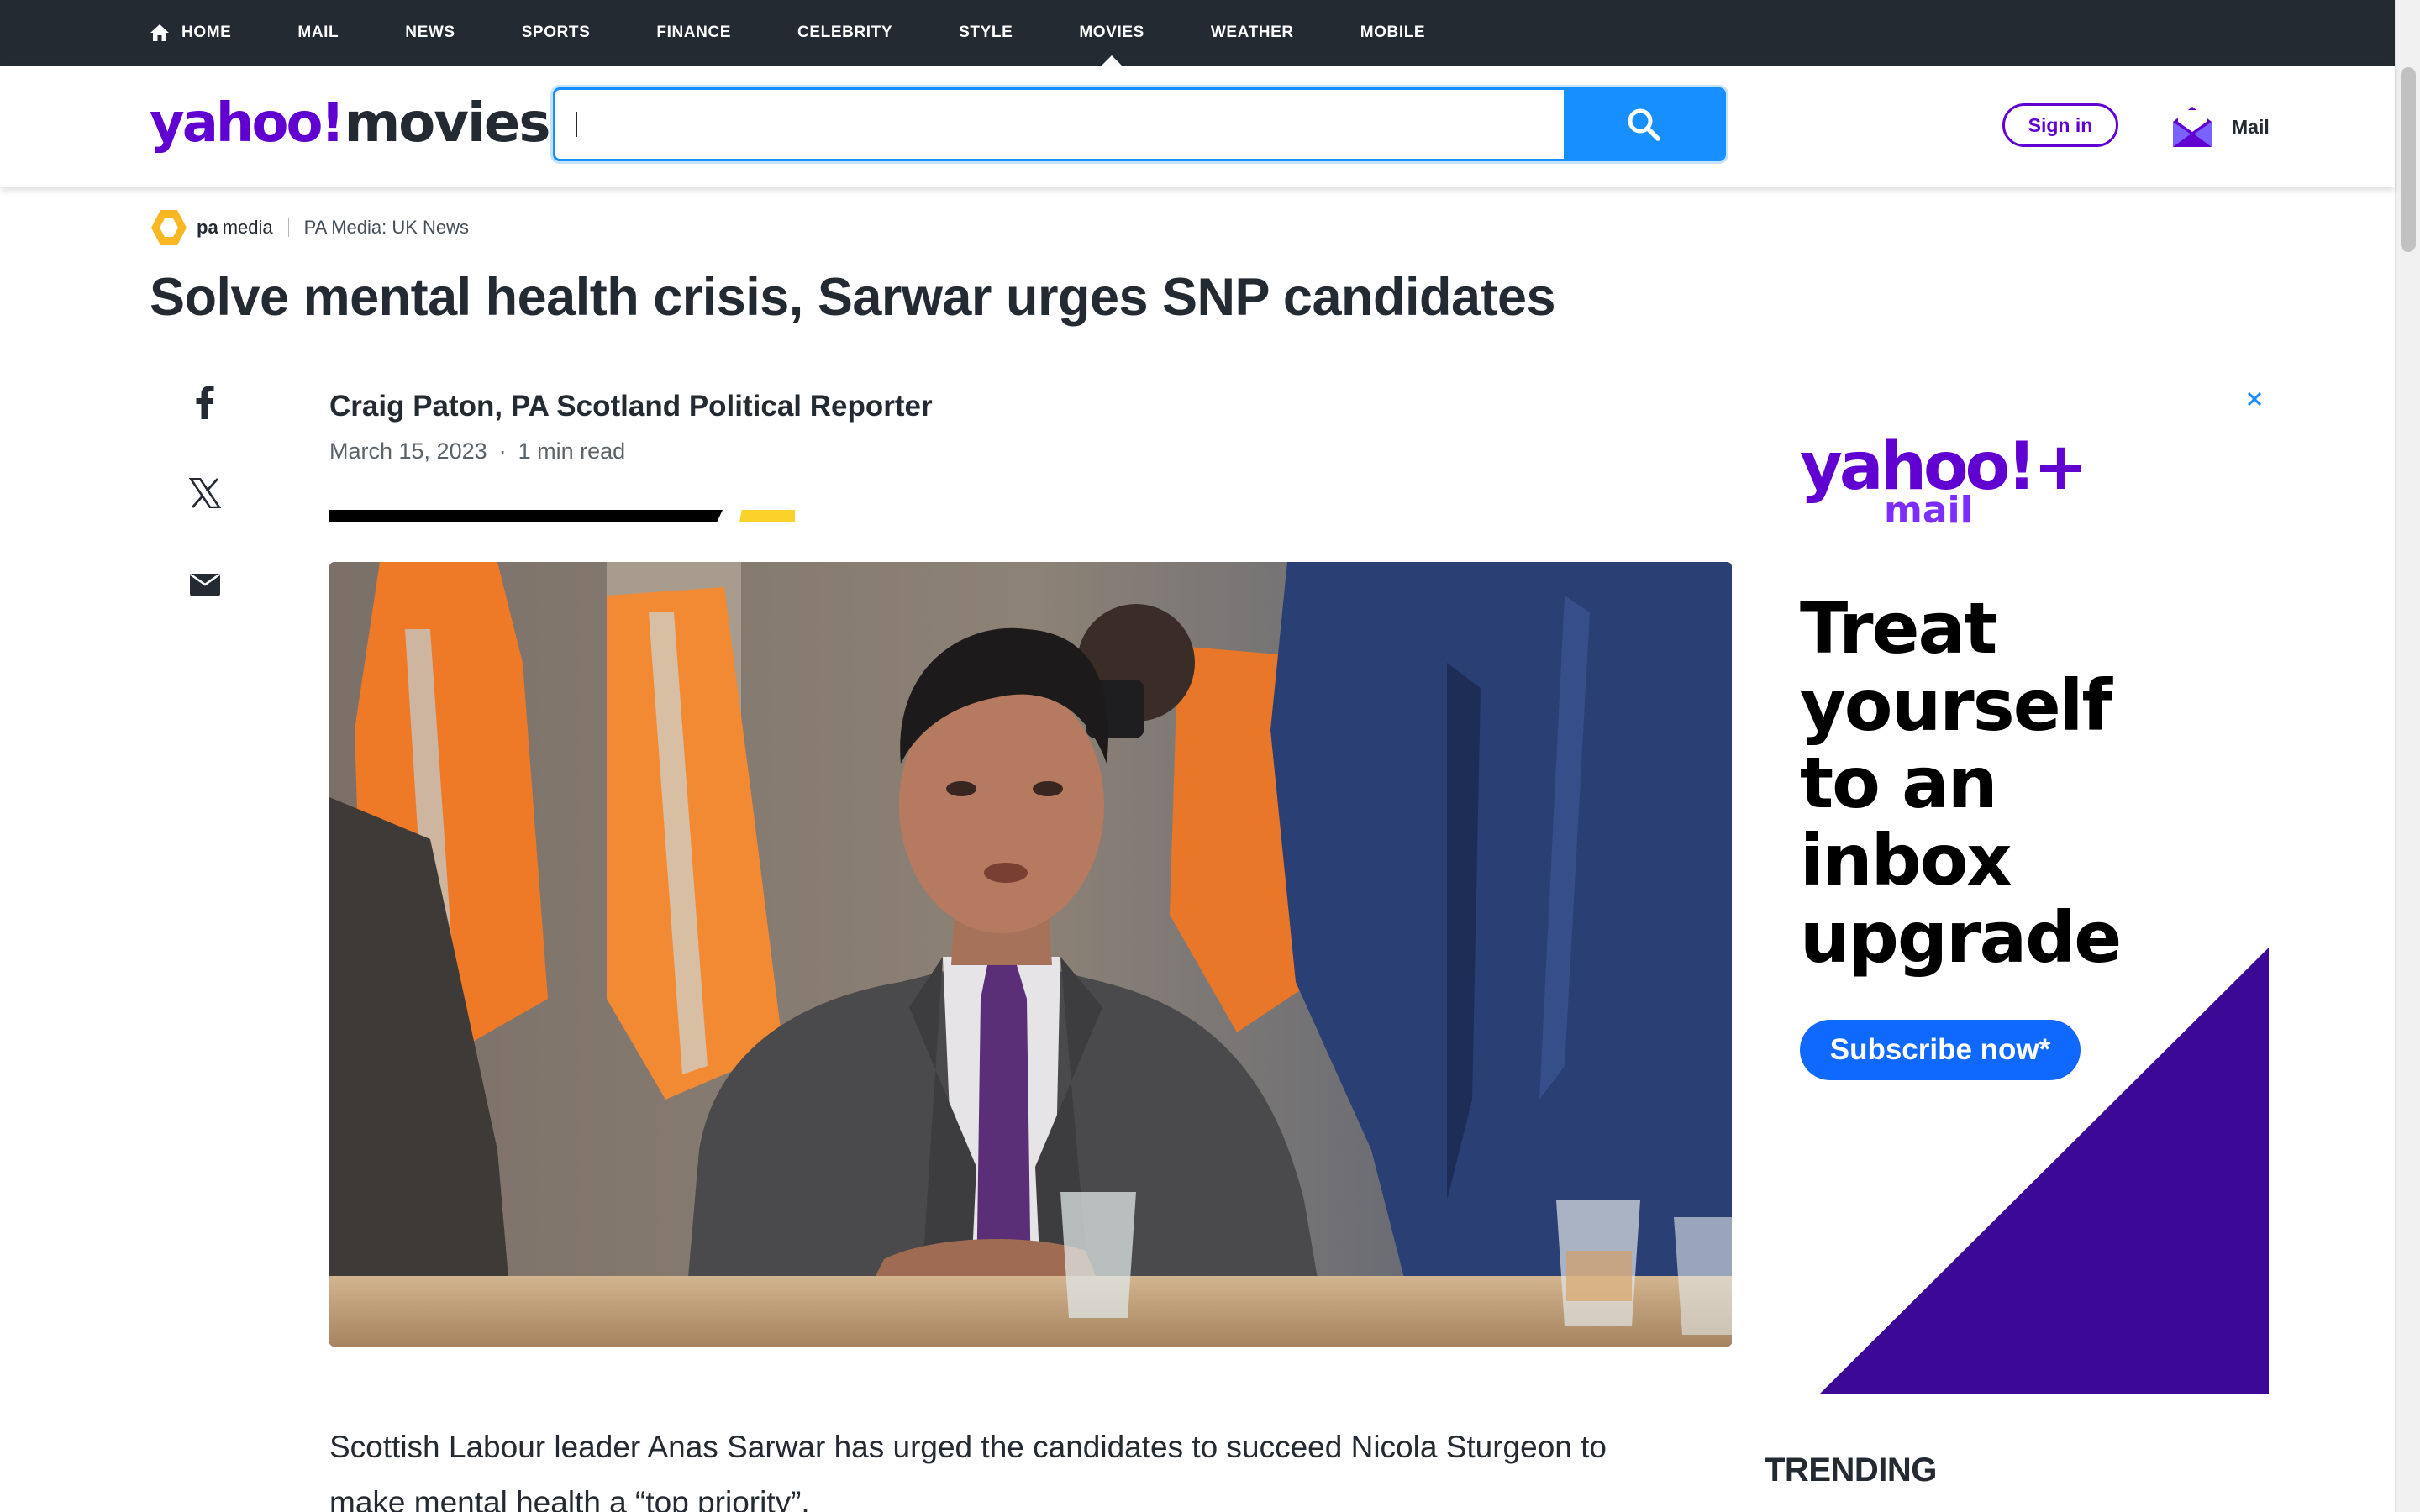  What do you see at coordinates (207, 32) in the screenshot?
I see `nav-label-home: HOME` at bounding box center [207, 32].